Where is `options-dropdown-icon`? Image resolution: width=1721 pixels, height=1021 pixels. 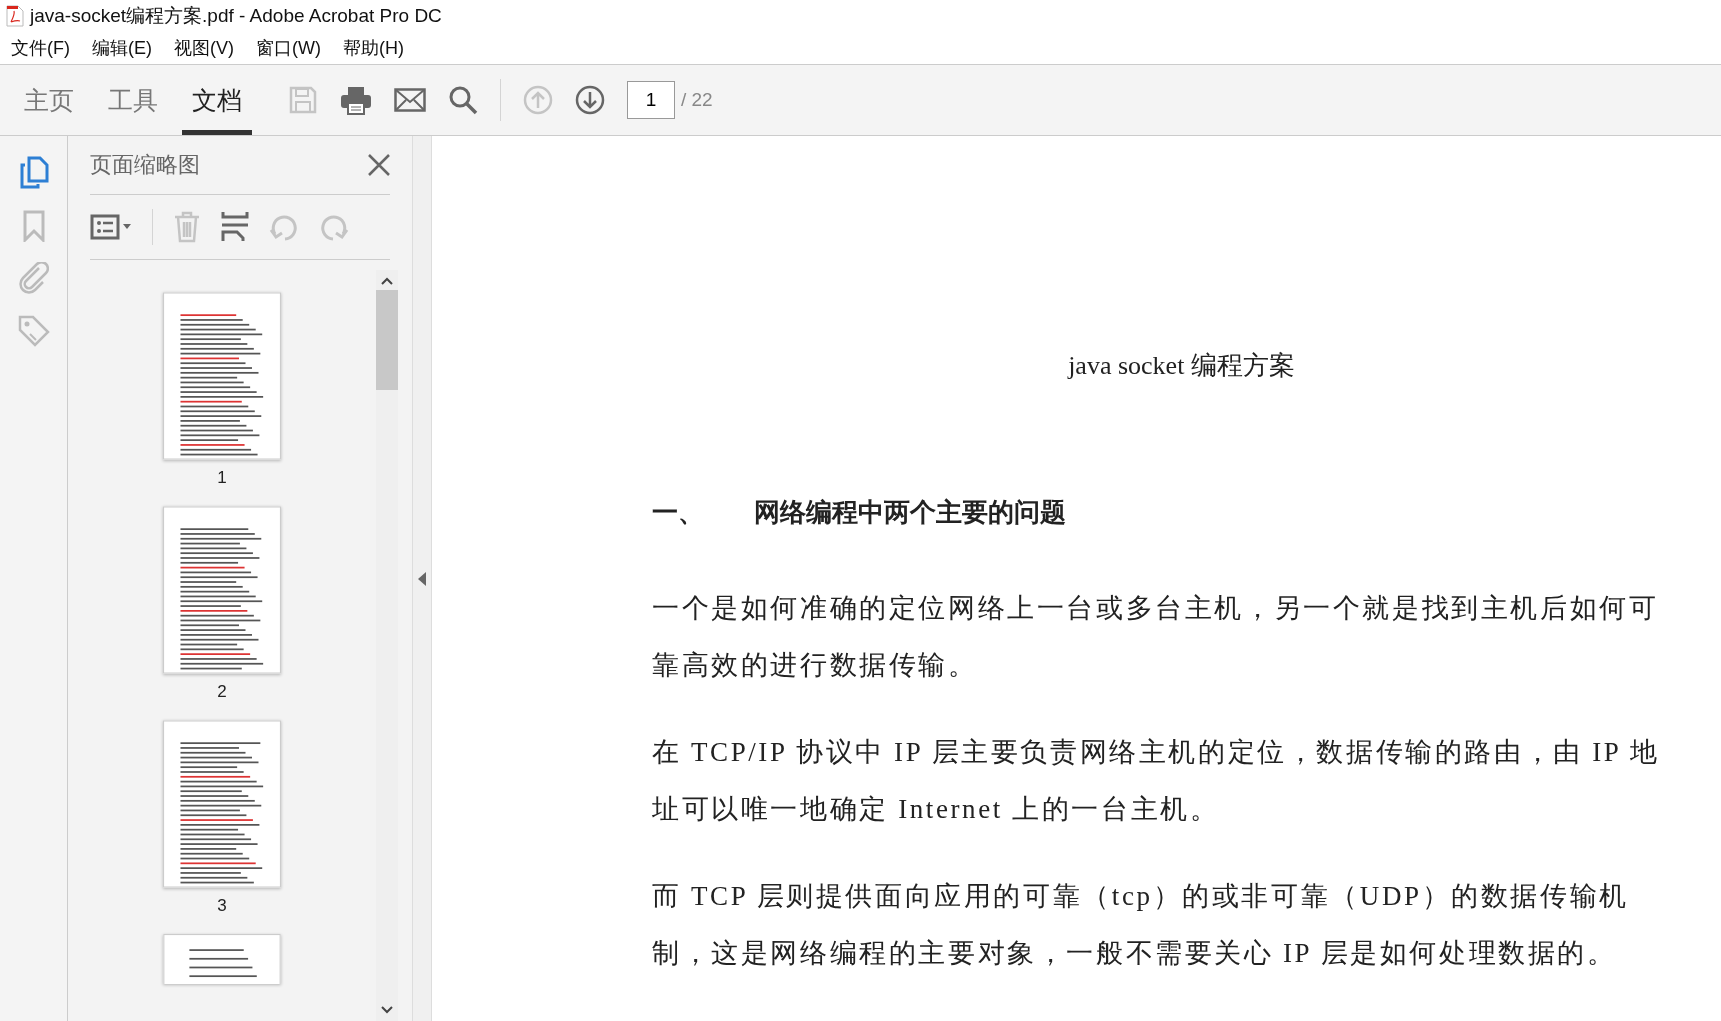
options-dropdown-icon is located at coordinates (111, 227).